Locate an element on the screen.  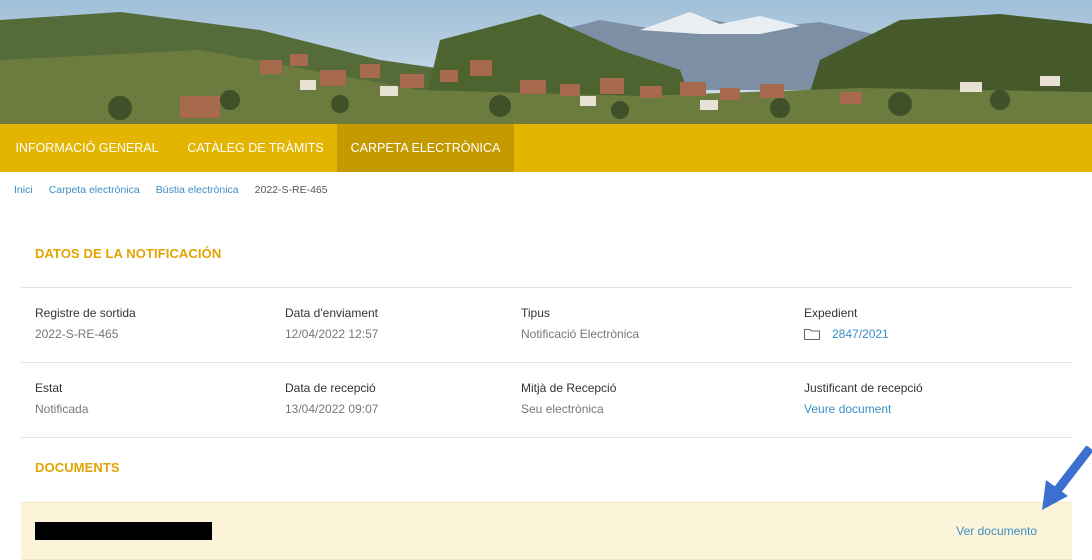
field-value: 12/04/2022 12:57 is located at coordinates (332, 334).